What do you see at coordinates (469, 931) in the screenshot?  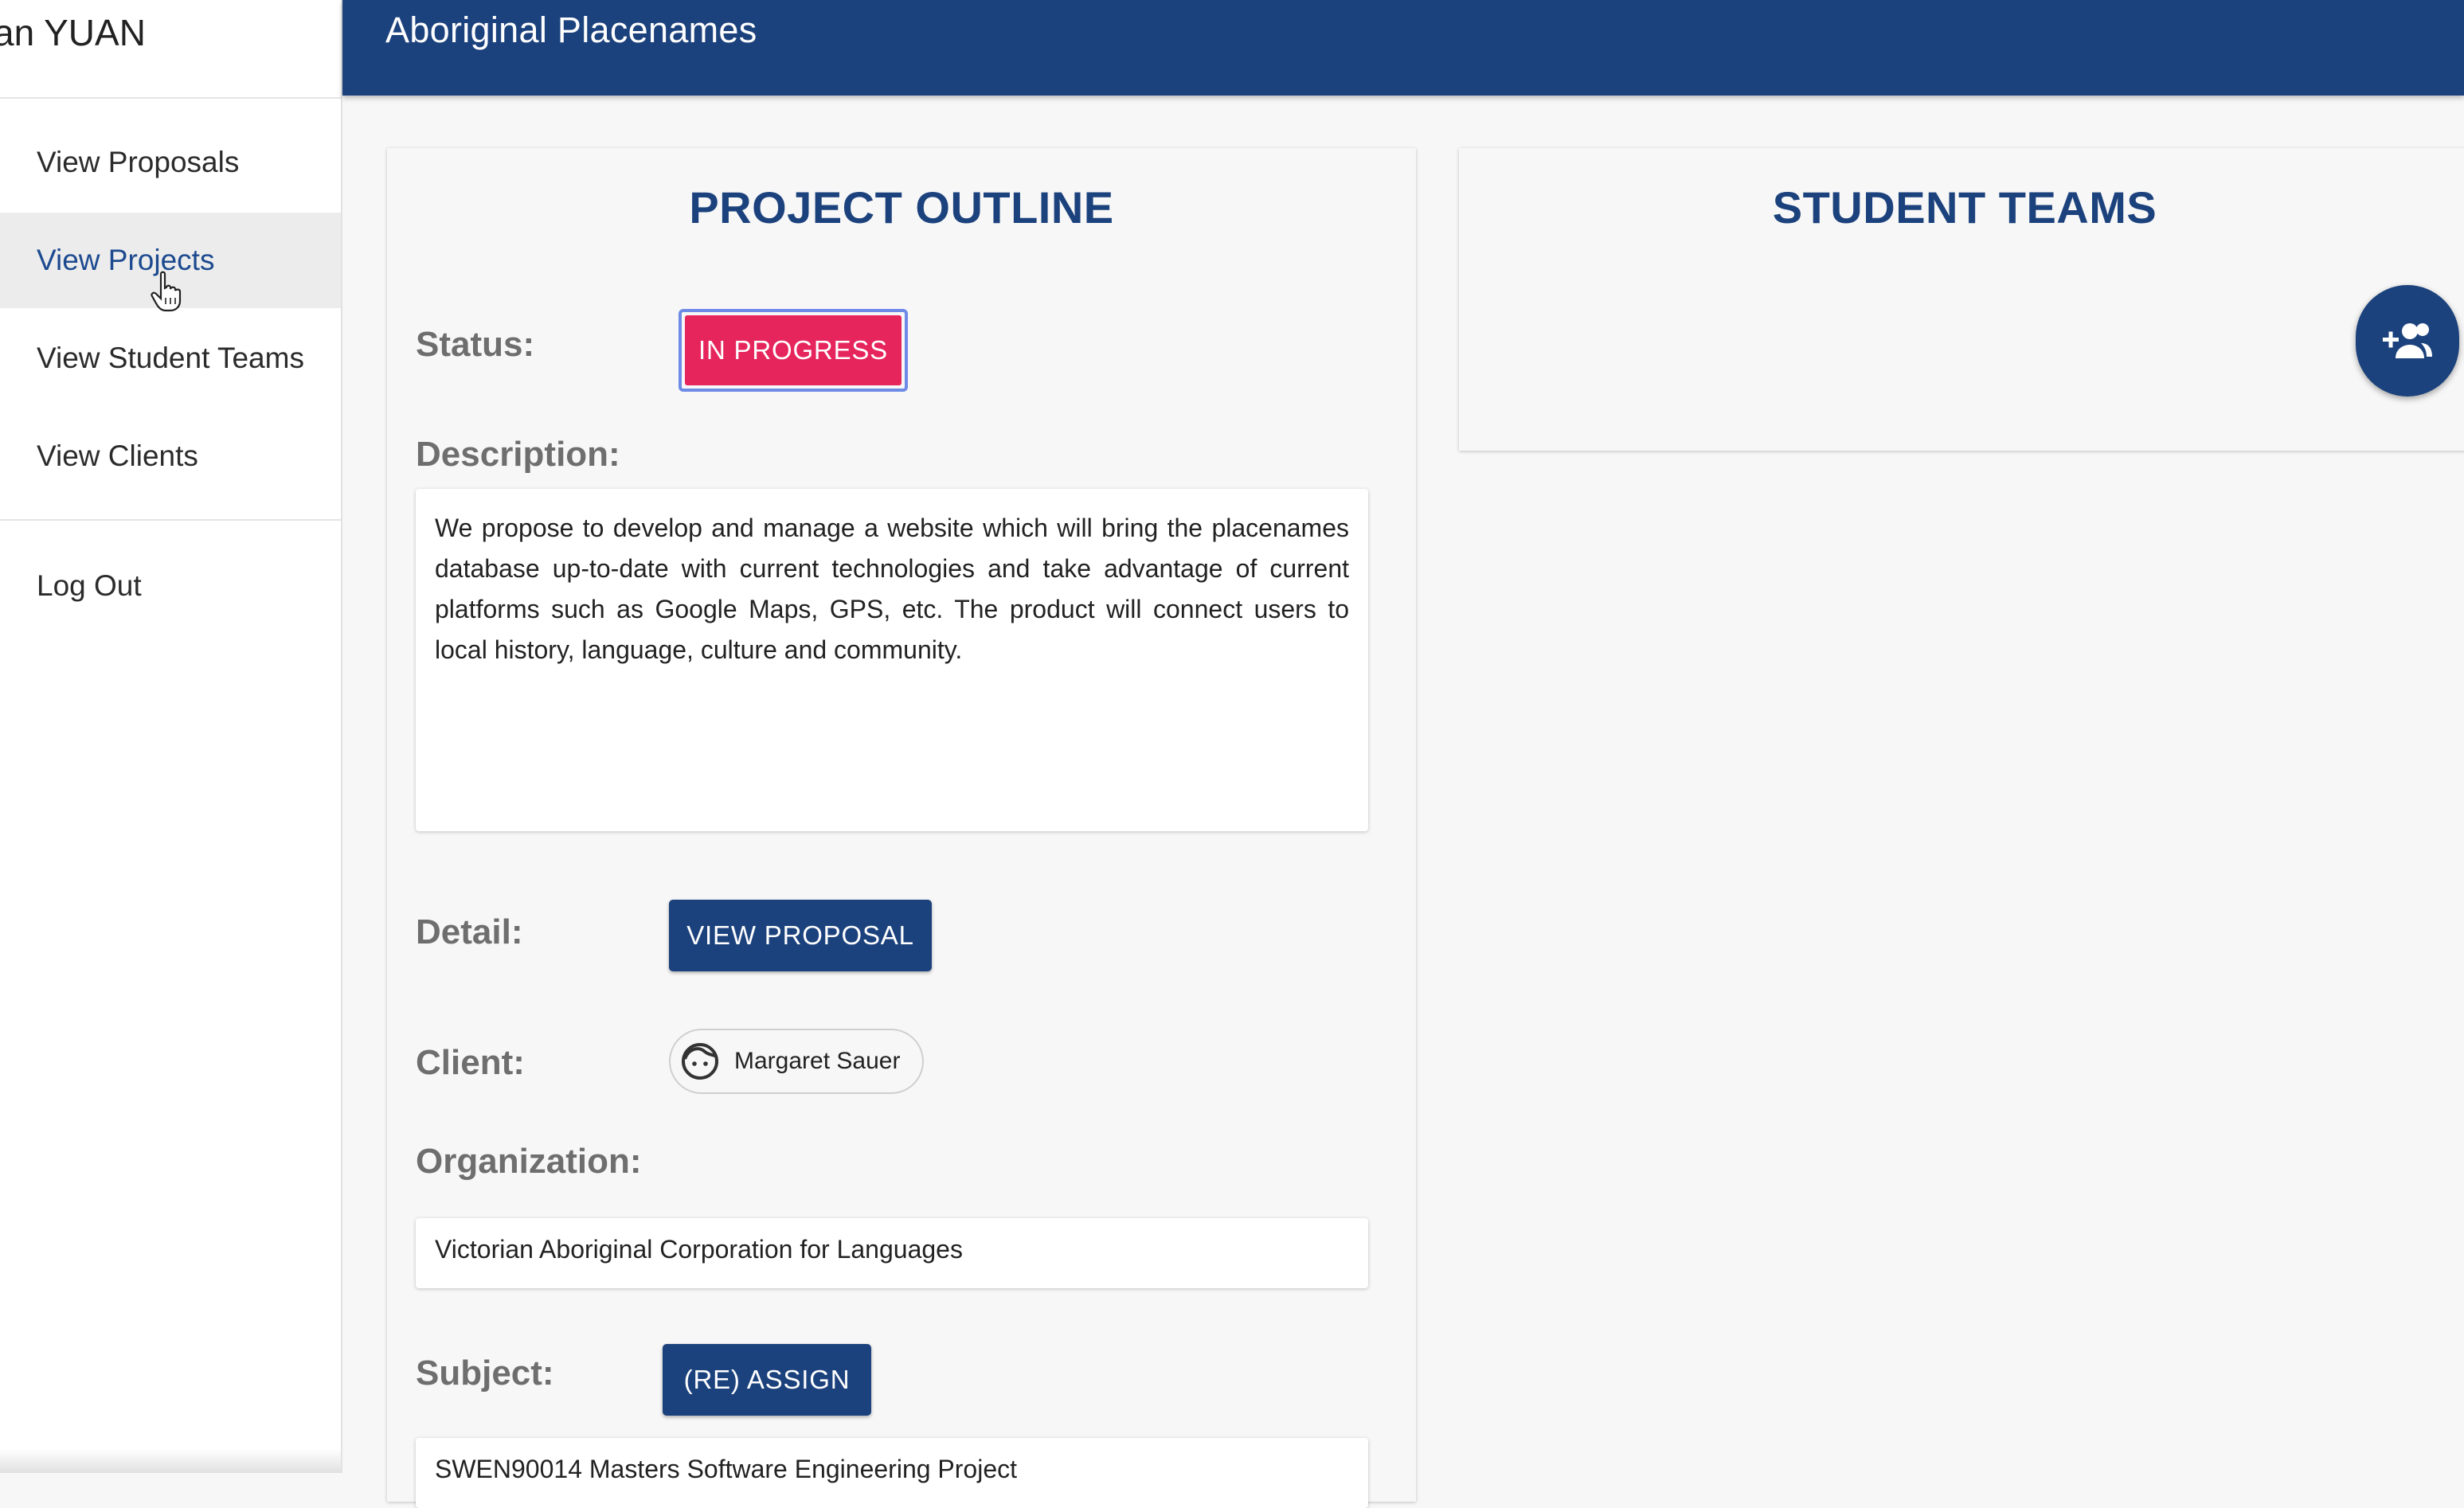 I see `detail-label: Detail:` at bounding box center [469, 931].